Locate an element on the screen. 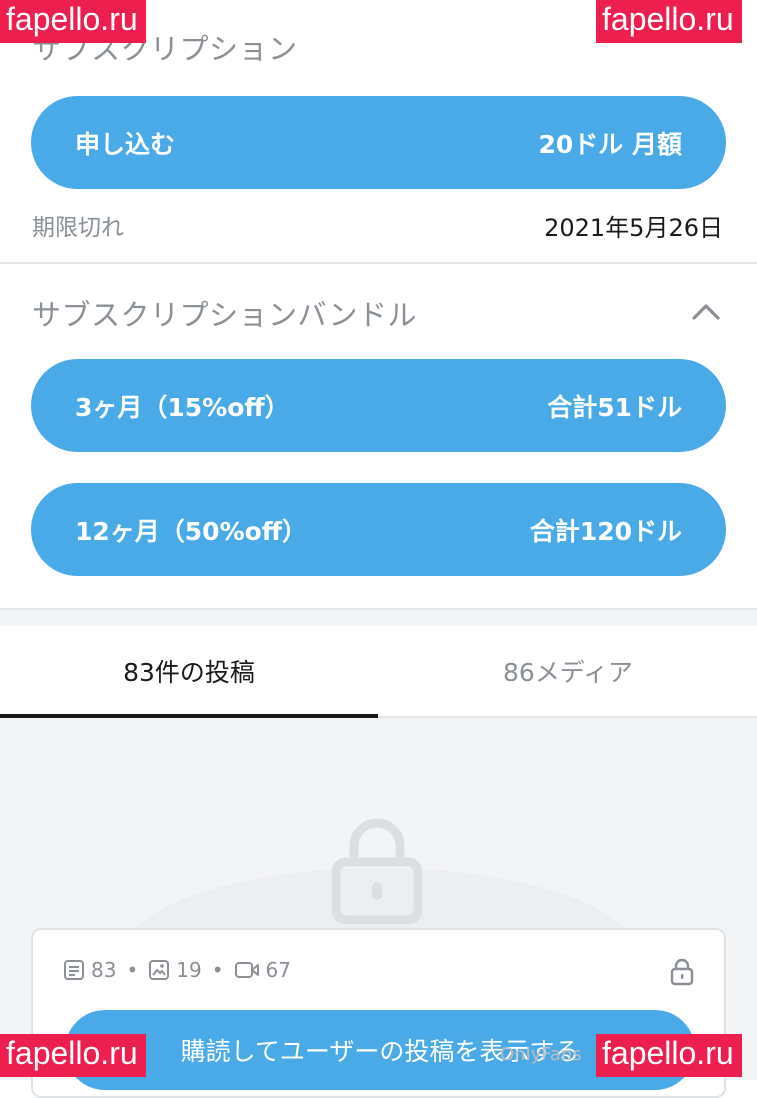  content-tabs: 83件の投稿 86メディア is located at coordinates (378, 672).